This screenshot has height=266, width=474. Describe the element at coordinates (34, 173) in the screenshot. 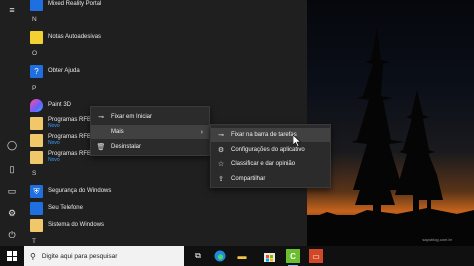

I see `section-letter-s: S` at that location.